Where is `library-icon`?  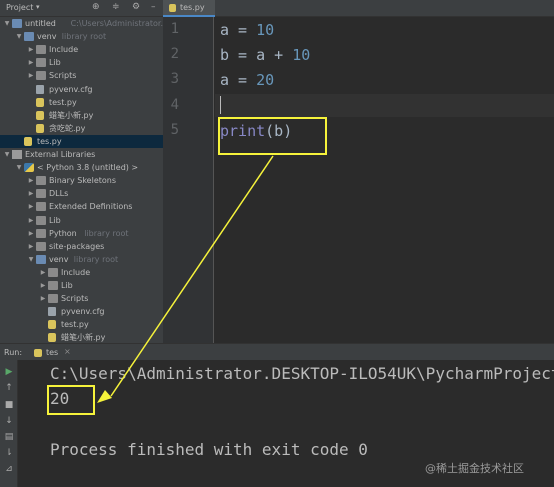
library-icon is located at coordinates (17, 154).